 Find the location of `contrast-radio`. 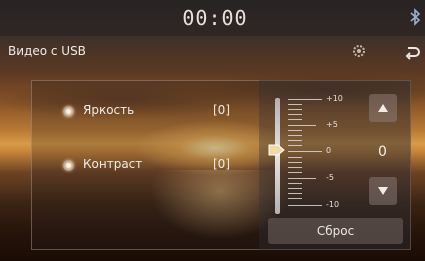

contrast-radio is located at coordinates (68, 165).